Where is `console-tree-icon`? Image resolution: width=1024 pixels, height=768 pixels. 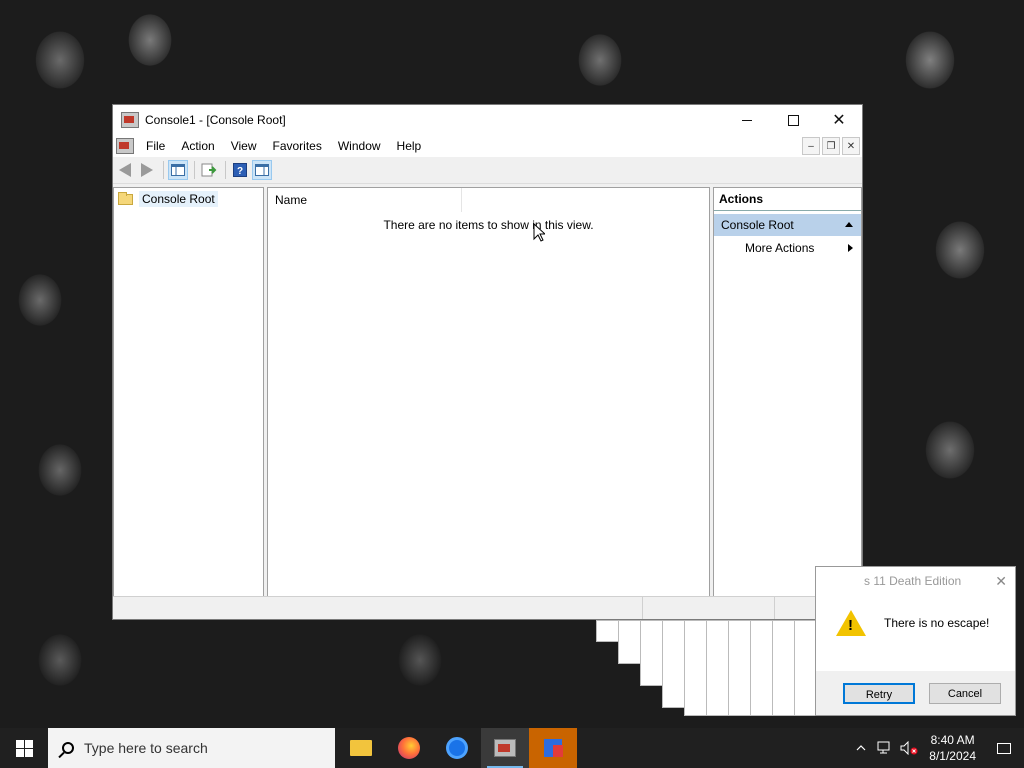
console-tree-icon is located at coordinates (178, 170).